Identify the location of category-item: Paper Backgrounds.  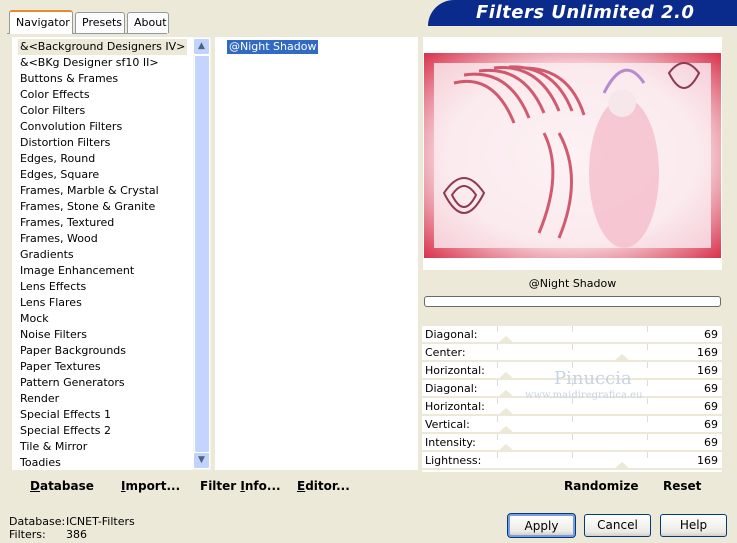
(73, 351).